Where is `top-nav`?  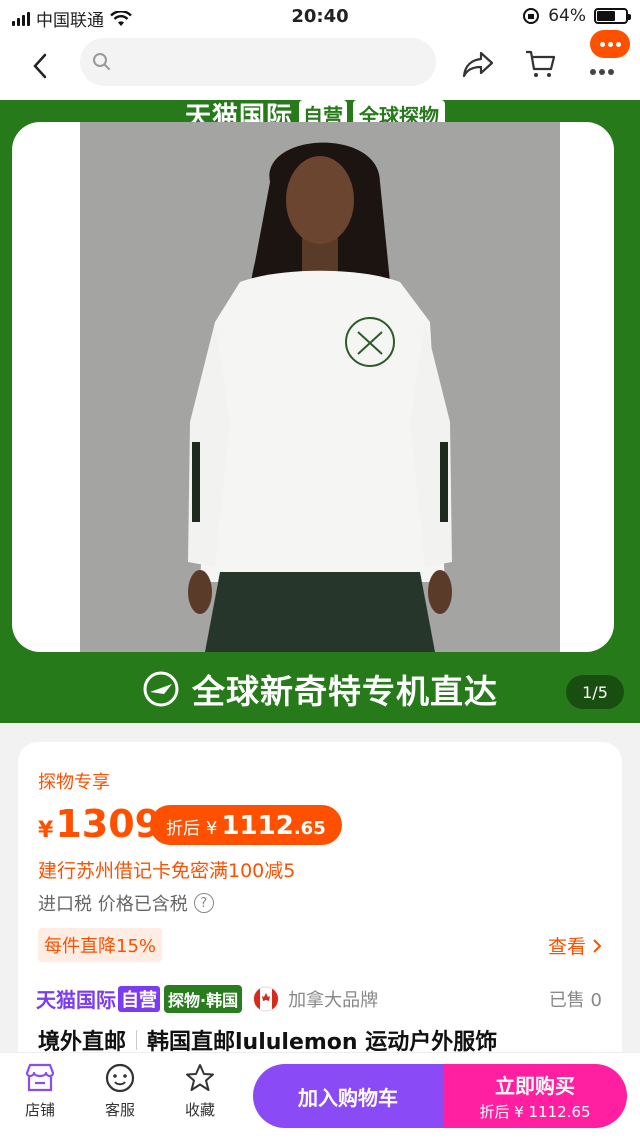
top-nav is located at coordinates (320, 65).